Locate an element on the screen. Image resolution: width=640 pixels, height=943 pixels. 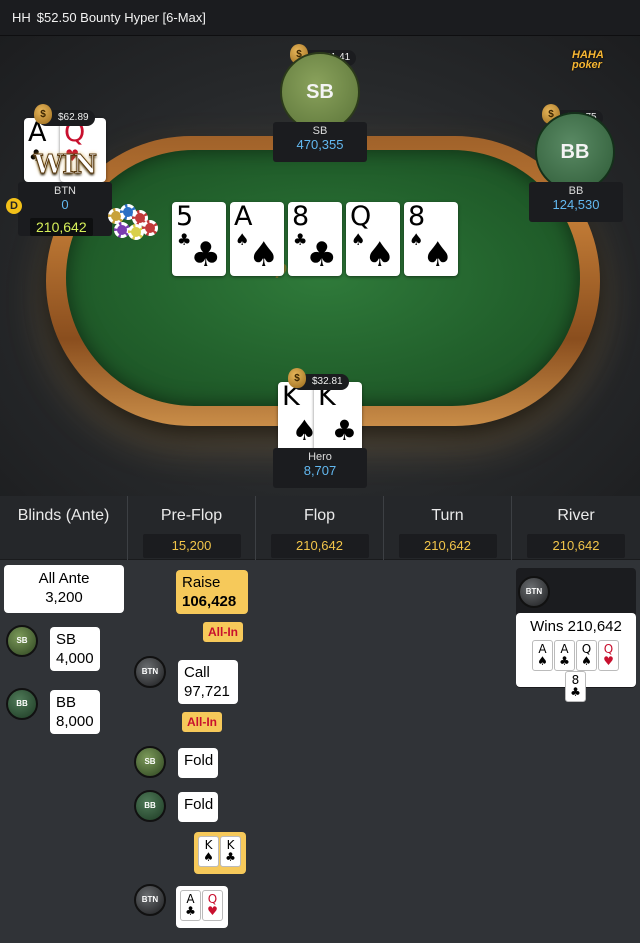
street-column-river: River 210,642 is located at coordinates (576, 719).